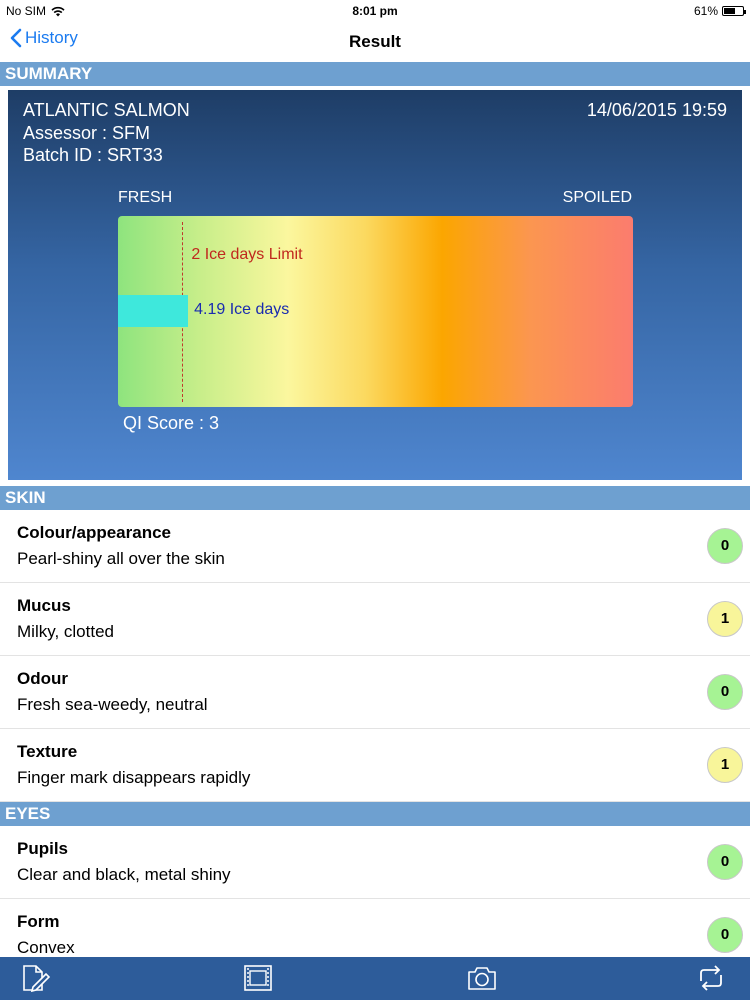  What do you see at coordinates (729, 11) in the screenshot?
I see `battery-fill` at bounding box center [729, 11].